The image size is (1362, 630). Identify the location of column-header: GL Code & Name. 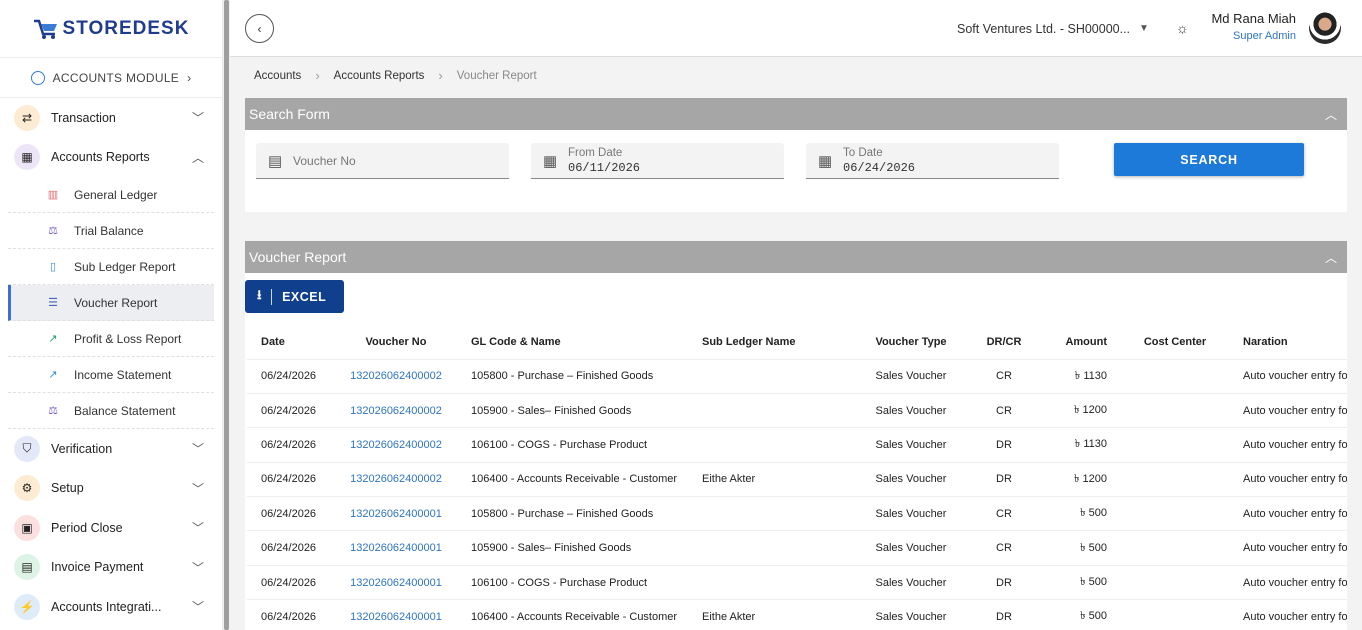
(572, 342).